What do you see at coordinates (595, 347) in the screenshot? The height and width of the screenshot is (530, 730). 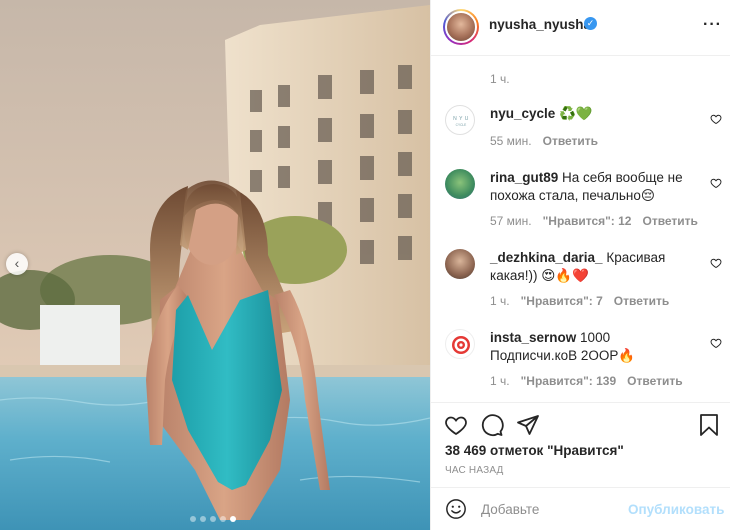 I see `comment-text: insta_sernow 1000 Подписчи.коВ 2ООР🔥` at bounding box center [595, 347].